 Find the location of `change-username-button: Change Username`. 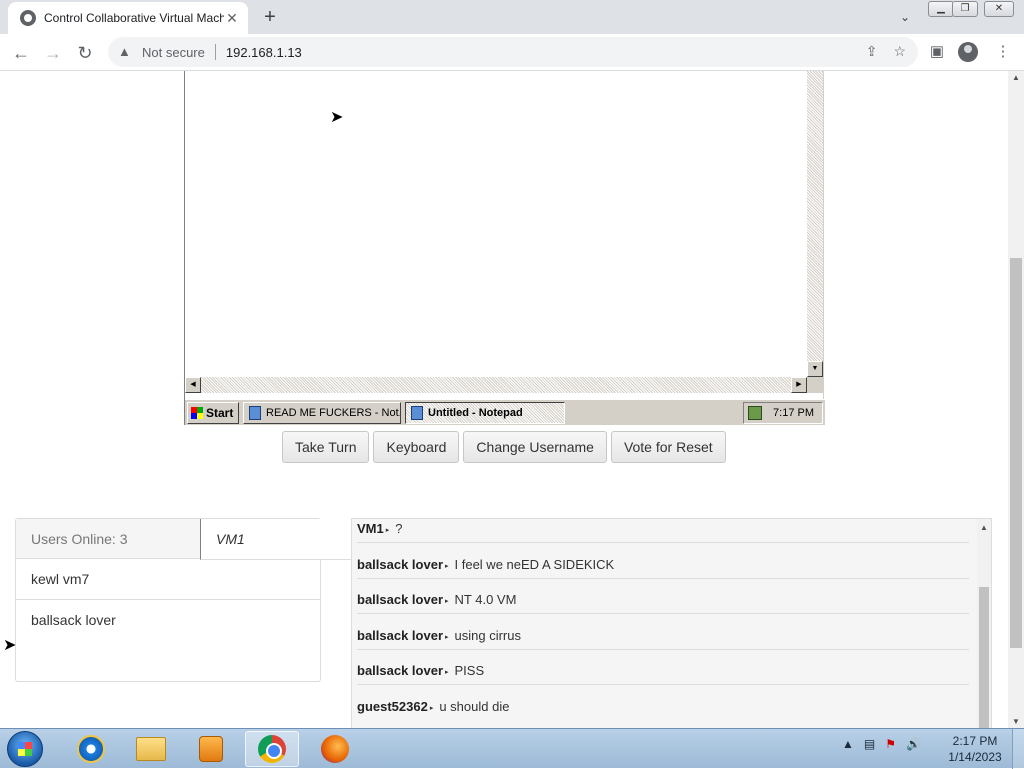

change-username-button: Change Username is located at coordinates (535, 447).